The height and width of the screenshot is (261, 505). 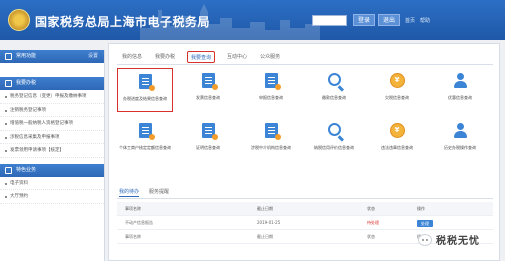 What do you see at coordinates (8, 56) in the screenshot?
I see `star-icon` at bounding box center [8, 56].